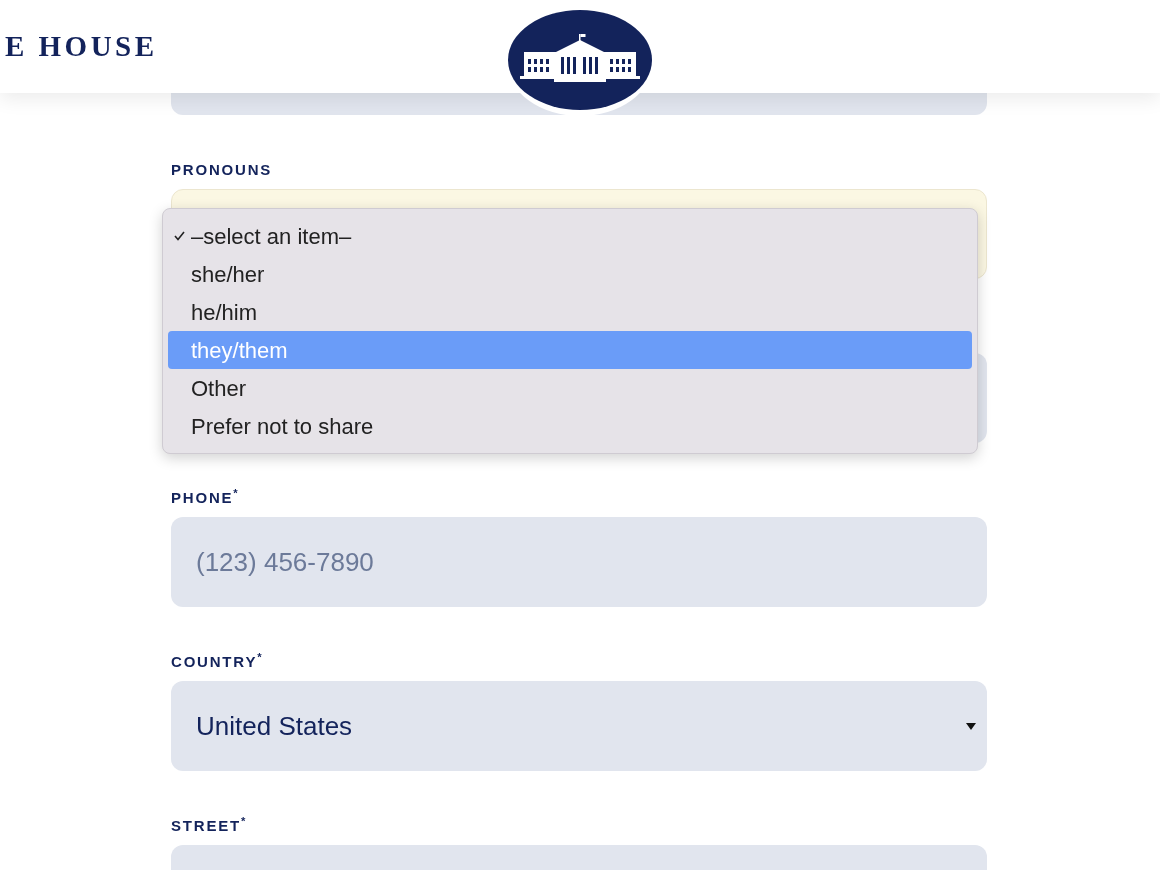 Image resolution: width=1160 pixels, height=870 pixels. Describe the element at coordinates (206, 498) in the screenshot. I see `field-label: PHONE$^{*}$` at that location.